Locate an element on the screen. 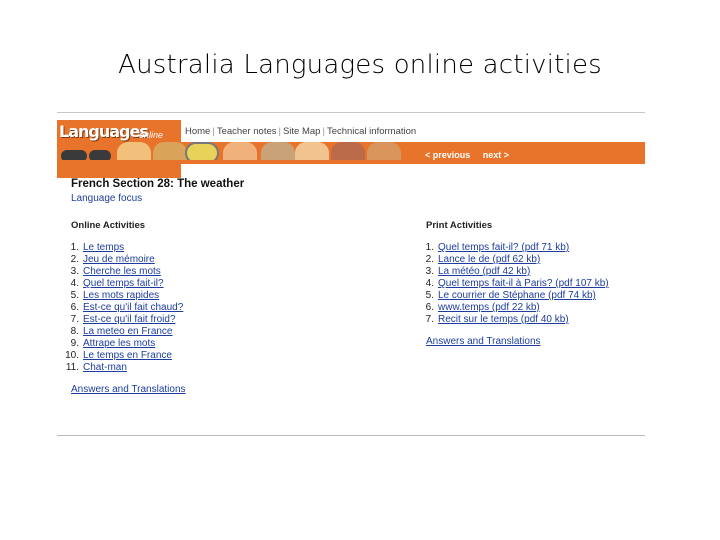  slide-title: Australia Languages online activities is located at coordinates (360, 65).